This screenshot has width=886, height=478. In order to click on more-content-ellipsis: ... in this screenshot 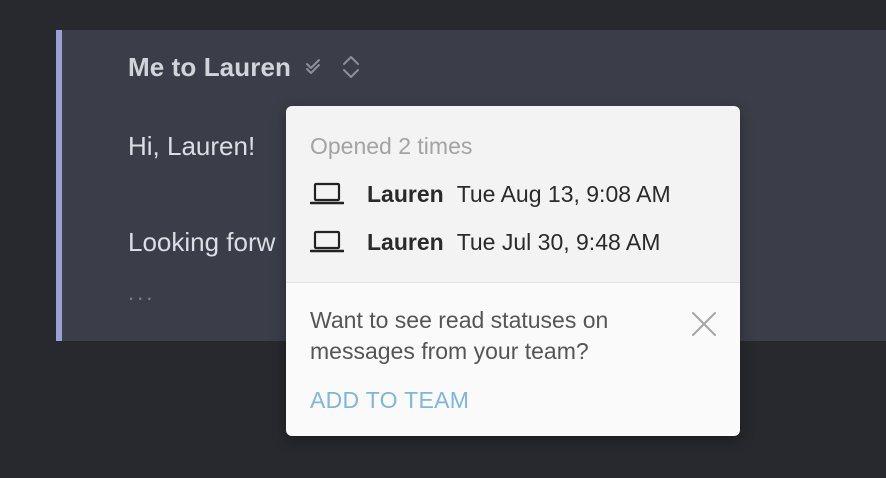, I will do `click(141, 293)`.